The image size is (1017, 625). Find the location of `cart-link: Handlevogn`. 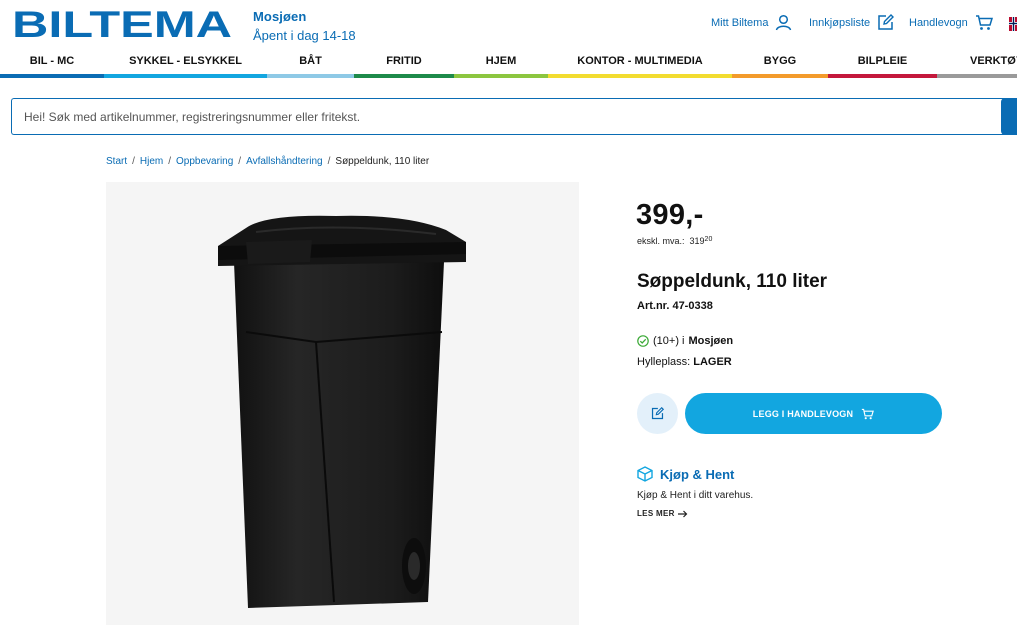

cart-link: Handlevogn is located at coordinates (951, 22).